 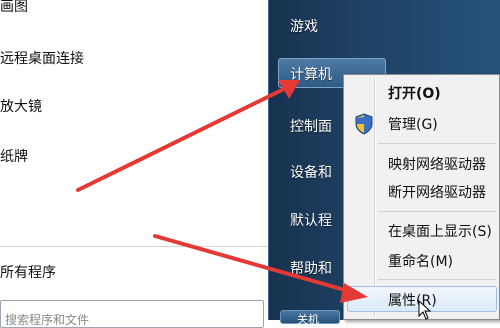 I want to click on menu-gutter-highlight, so click(x=375, y=197).